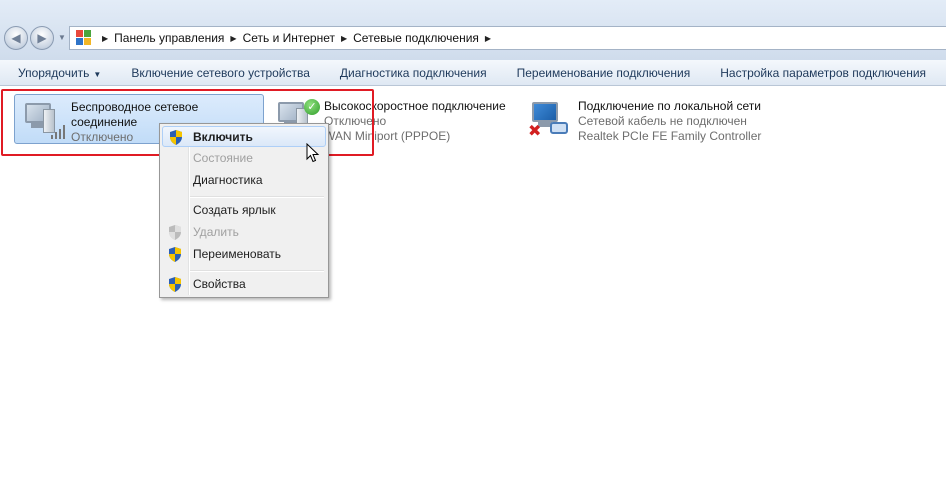 The image size is (946, 483). Describe the element at coordinates (670, 136) in the screenshot. I see `connection-device: Realtek PCIe FE Family Controller` at that location.